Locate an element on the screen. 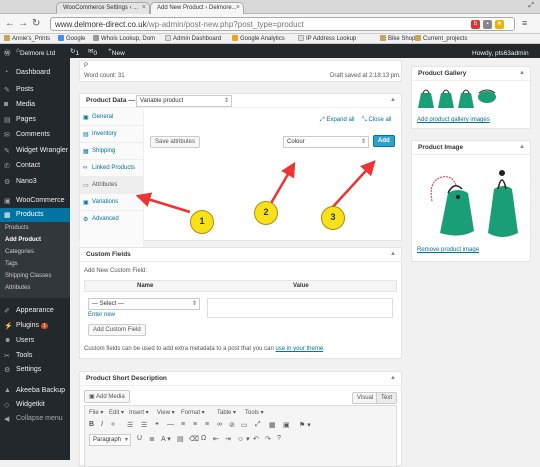 Image resolution: width=540 pixels, height=467 pixels. shortcode-icon: ⚑ ▾ is located at coordinates (305, 425).